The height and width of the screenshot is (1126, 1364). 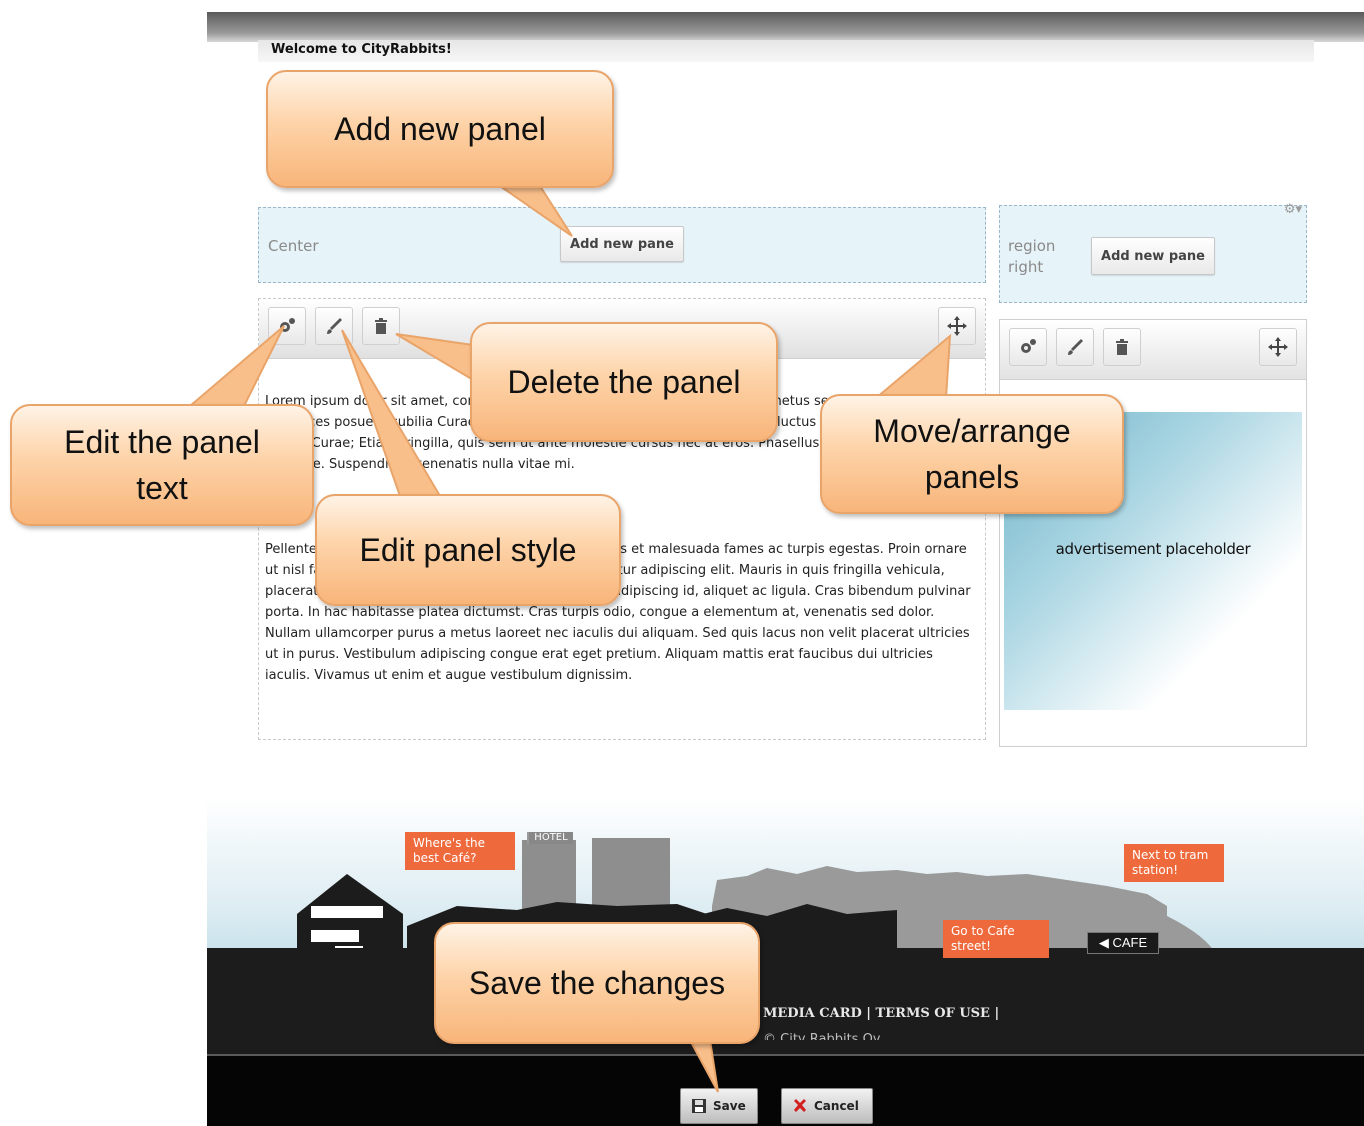 What do you see at coordinates (624, 382) in the screenshot?
I see `callout-delete-panel: Delete the panel` at bounding box center [624, 382].